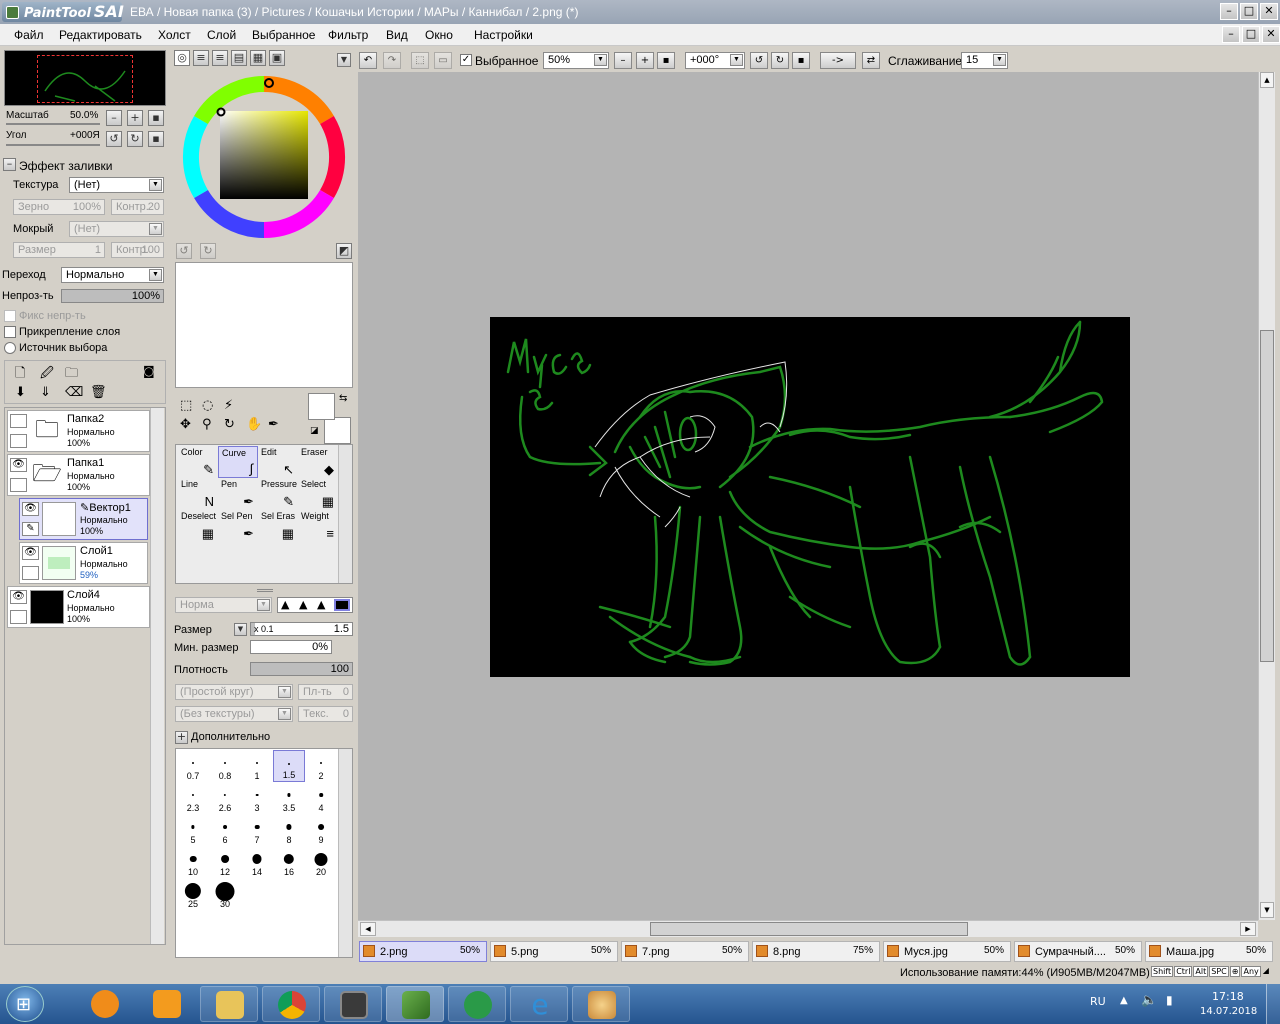 The width and height of the screenshot is (1280, 1024). I want to click on clock-time: 17:18, so click(1228, 996).